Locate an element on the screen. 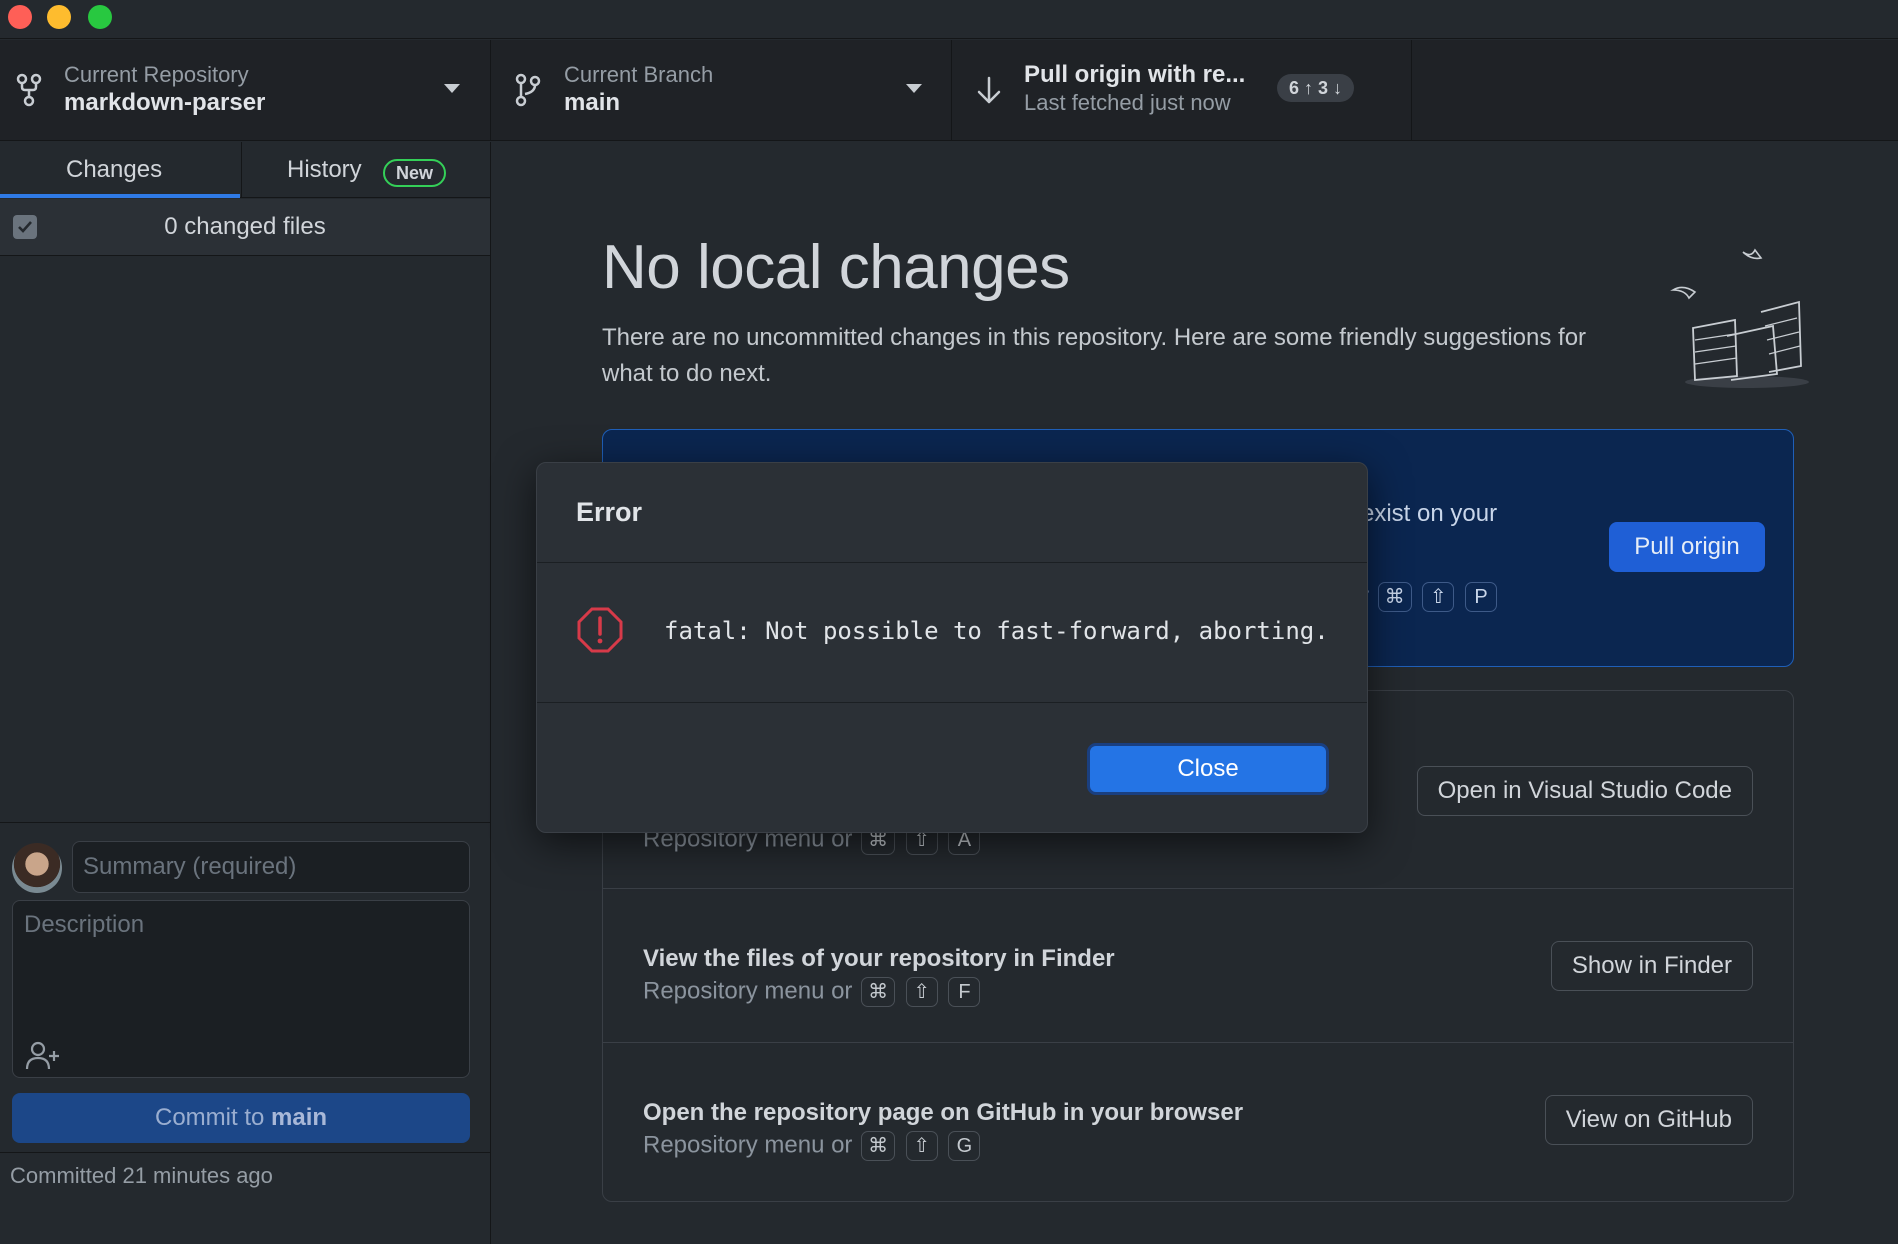  window-minimize-button is located at coordinates (59, 17).